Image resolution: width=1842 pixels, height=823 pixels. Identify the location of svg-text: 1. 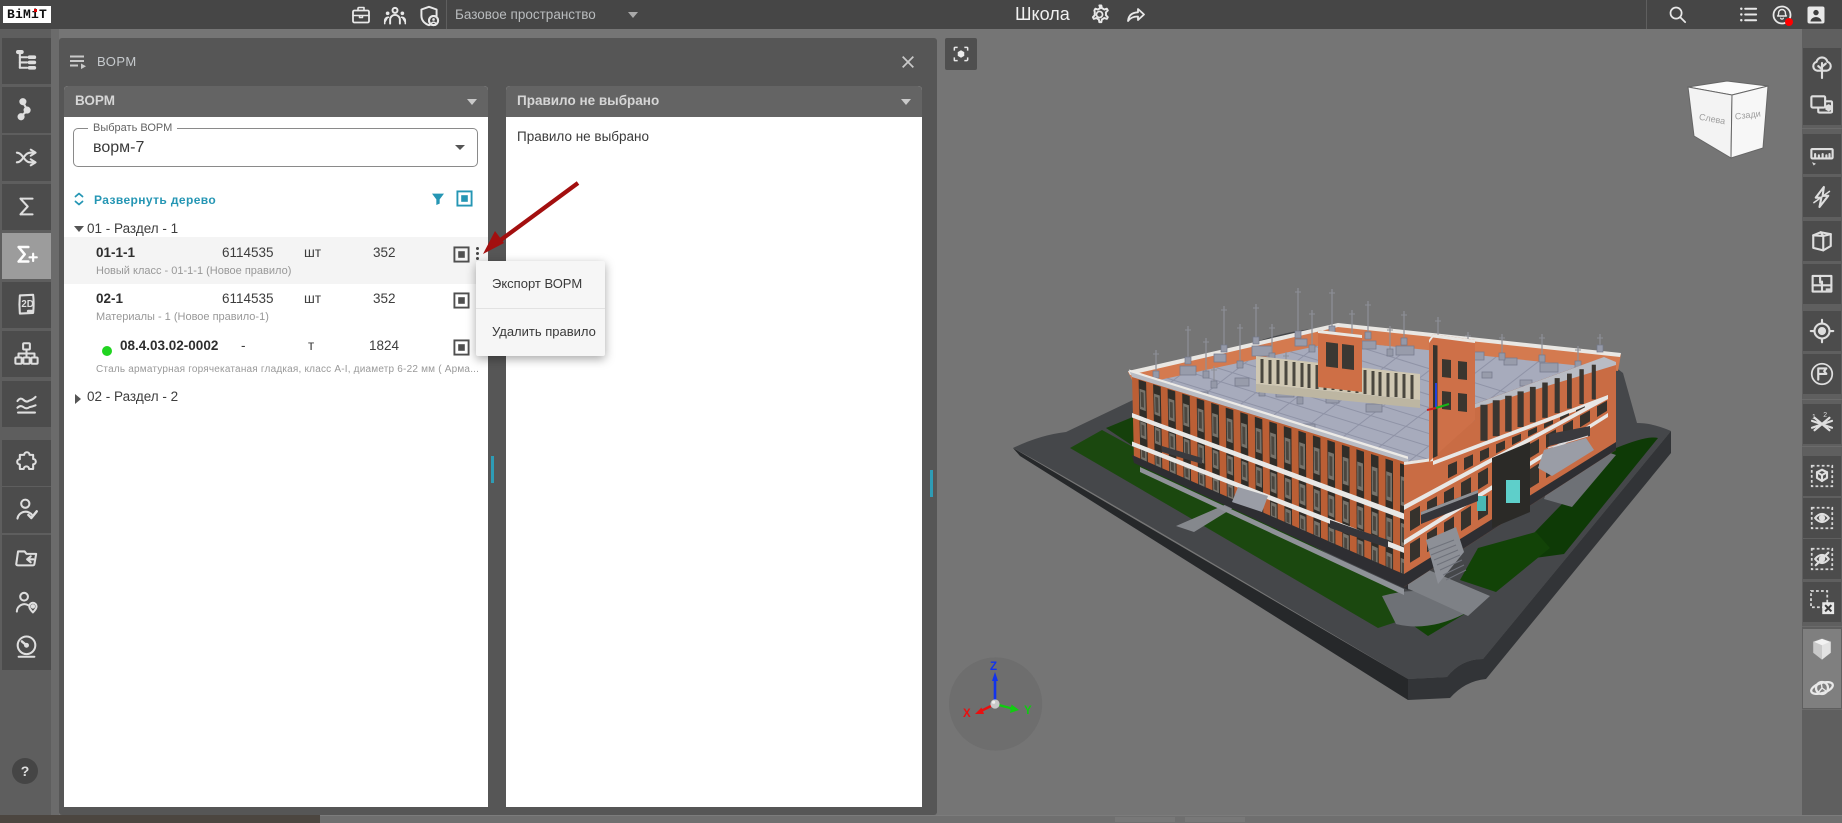
(1814, 417).